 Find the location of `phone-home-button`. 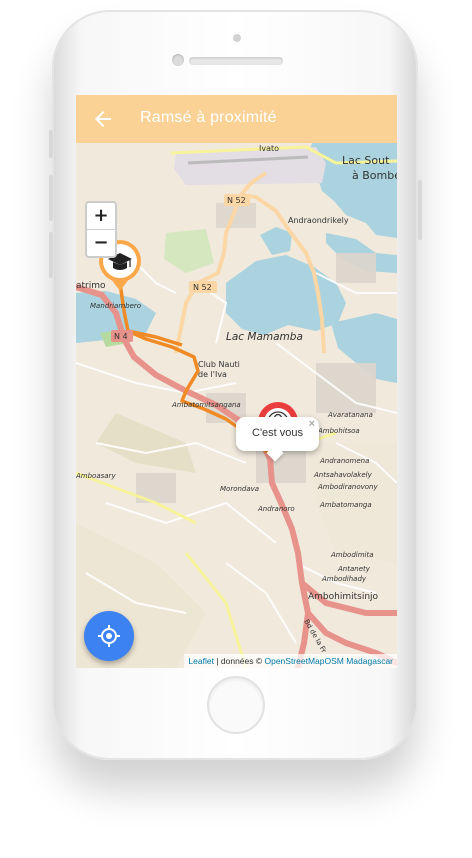

phone-home-button is located at coordinates (236, 705).